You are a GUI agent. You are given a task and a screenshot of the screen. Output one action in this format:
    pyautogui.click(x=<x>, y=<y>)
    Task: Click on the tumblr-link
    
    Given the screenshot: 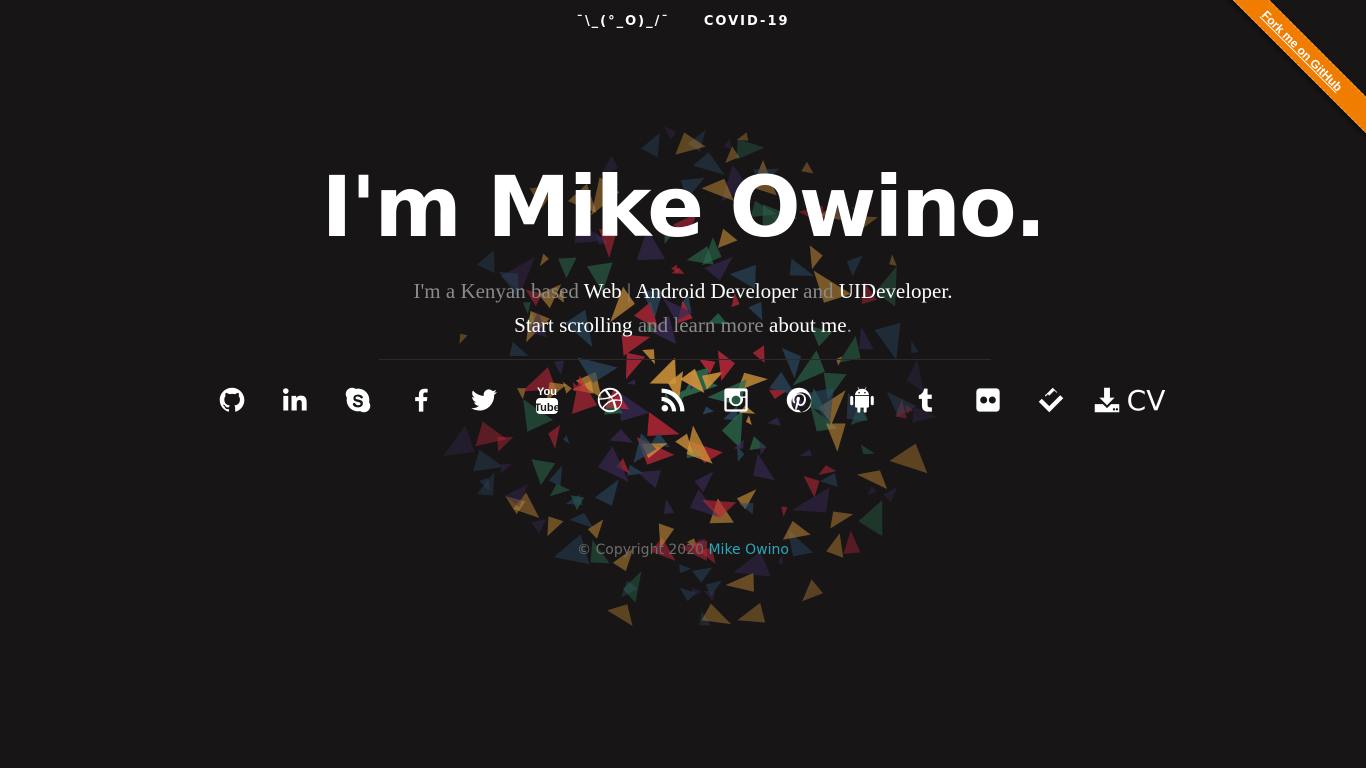 What is the action you would take?
    pyautogui.click(x=925, y=400)
    